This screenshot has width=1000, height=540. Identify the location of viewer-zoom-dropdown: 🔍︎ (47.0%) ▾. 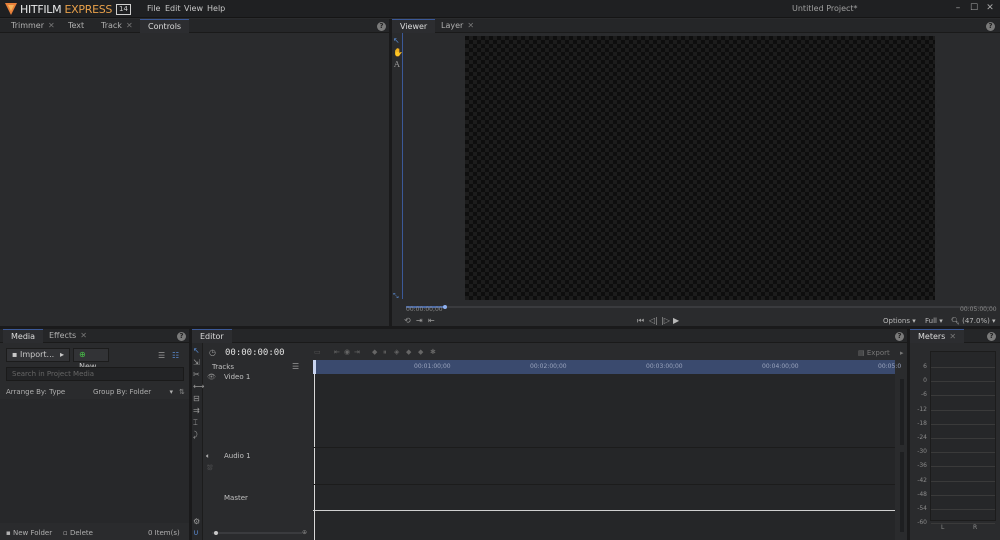
(973, 321).